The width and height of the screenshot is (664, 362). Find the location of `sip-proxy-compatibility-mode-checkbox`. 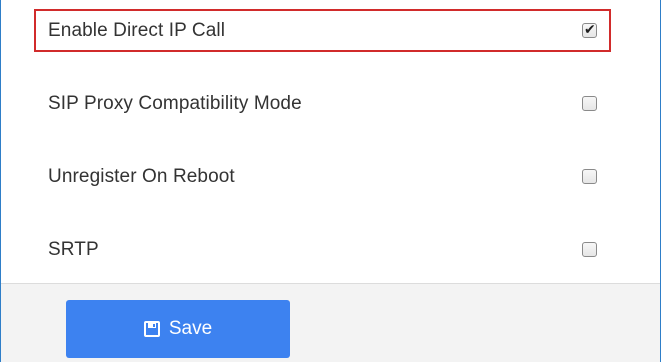

sip-proxy-compatibility-mode-checkbox is located at coordinates (589, 103).